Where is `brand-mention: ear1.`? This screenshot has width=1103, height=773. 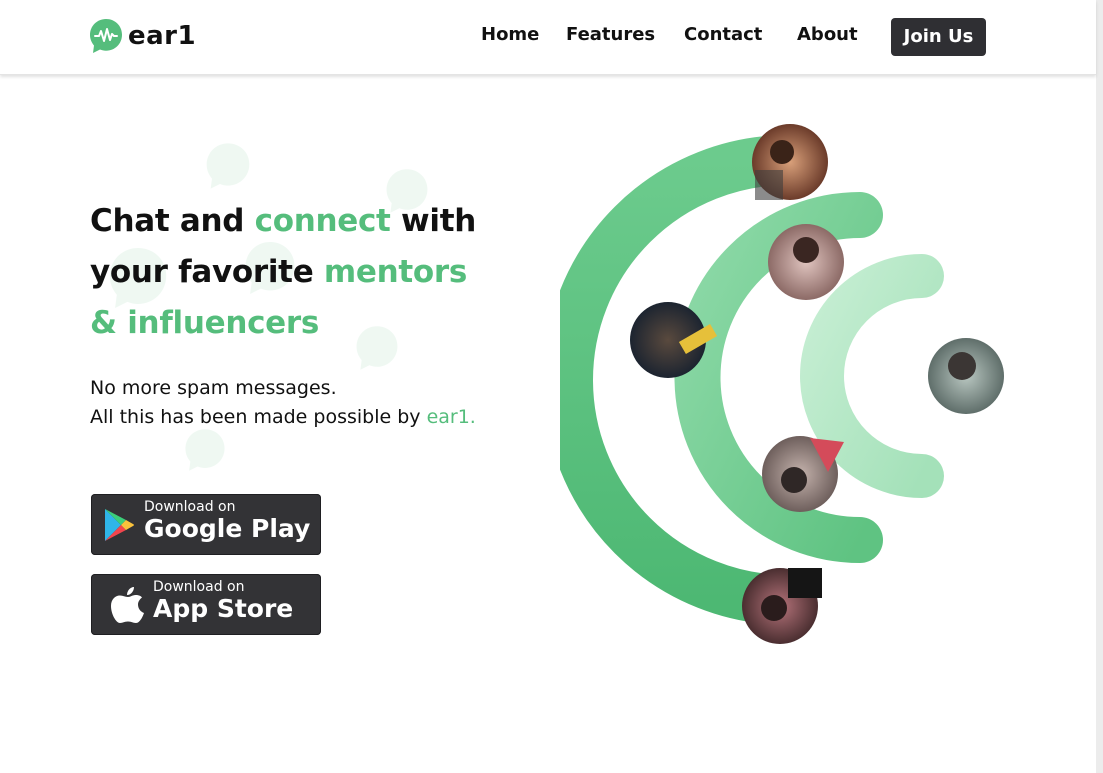
brand-mention: ear1. is located at coordinates (451, 417).